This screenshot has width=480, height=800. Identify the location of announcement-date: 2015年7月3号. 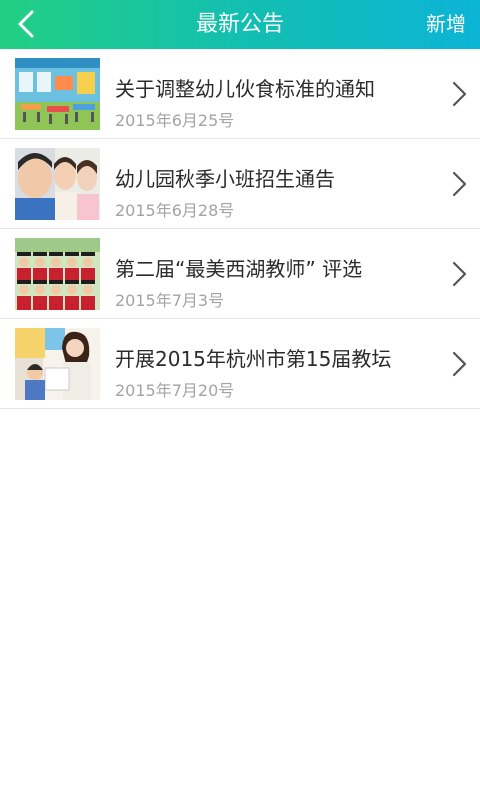
(170, 300).